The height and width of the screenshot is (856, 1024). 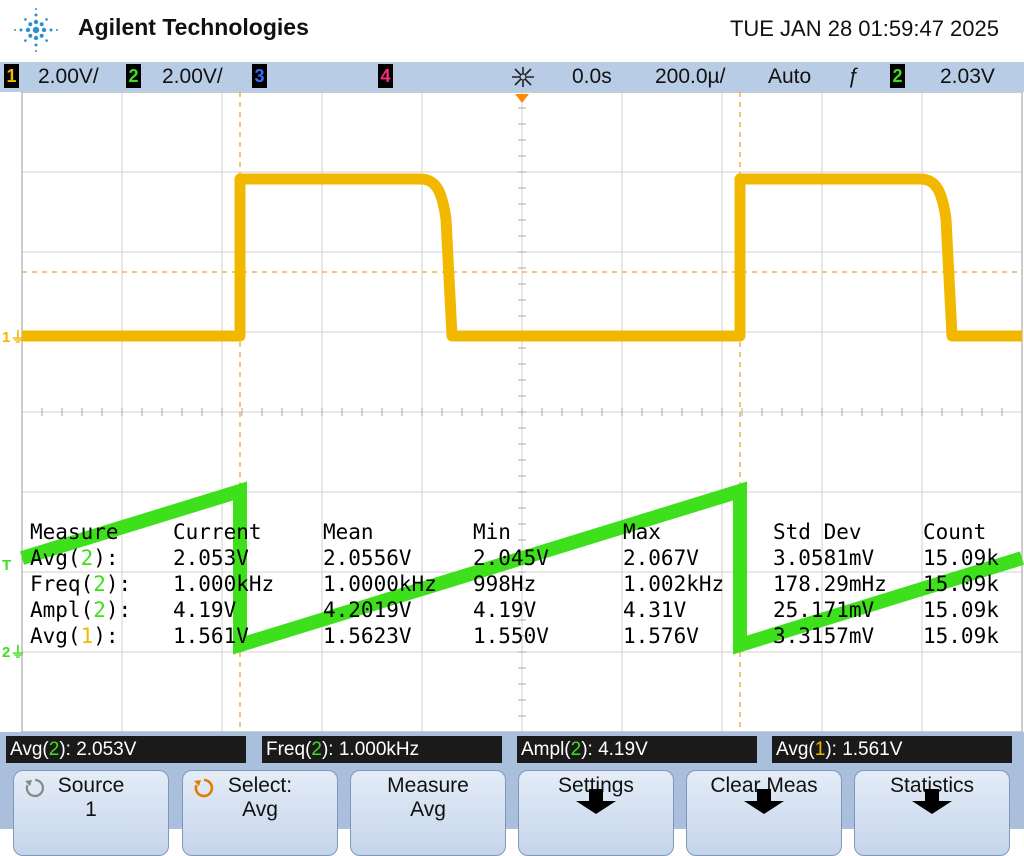 I want to click on trigger-level: 2.03V, so click(x=967, y=76).